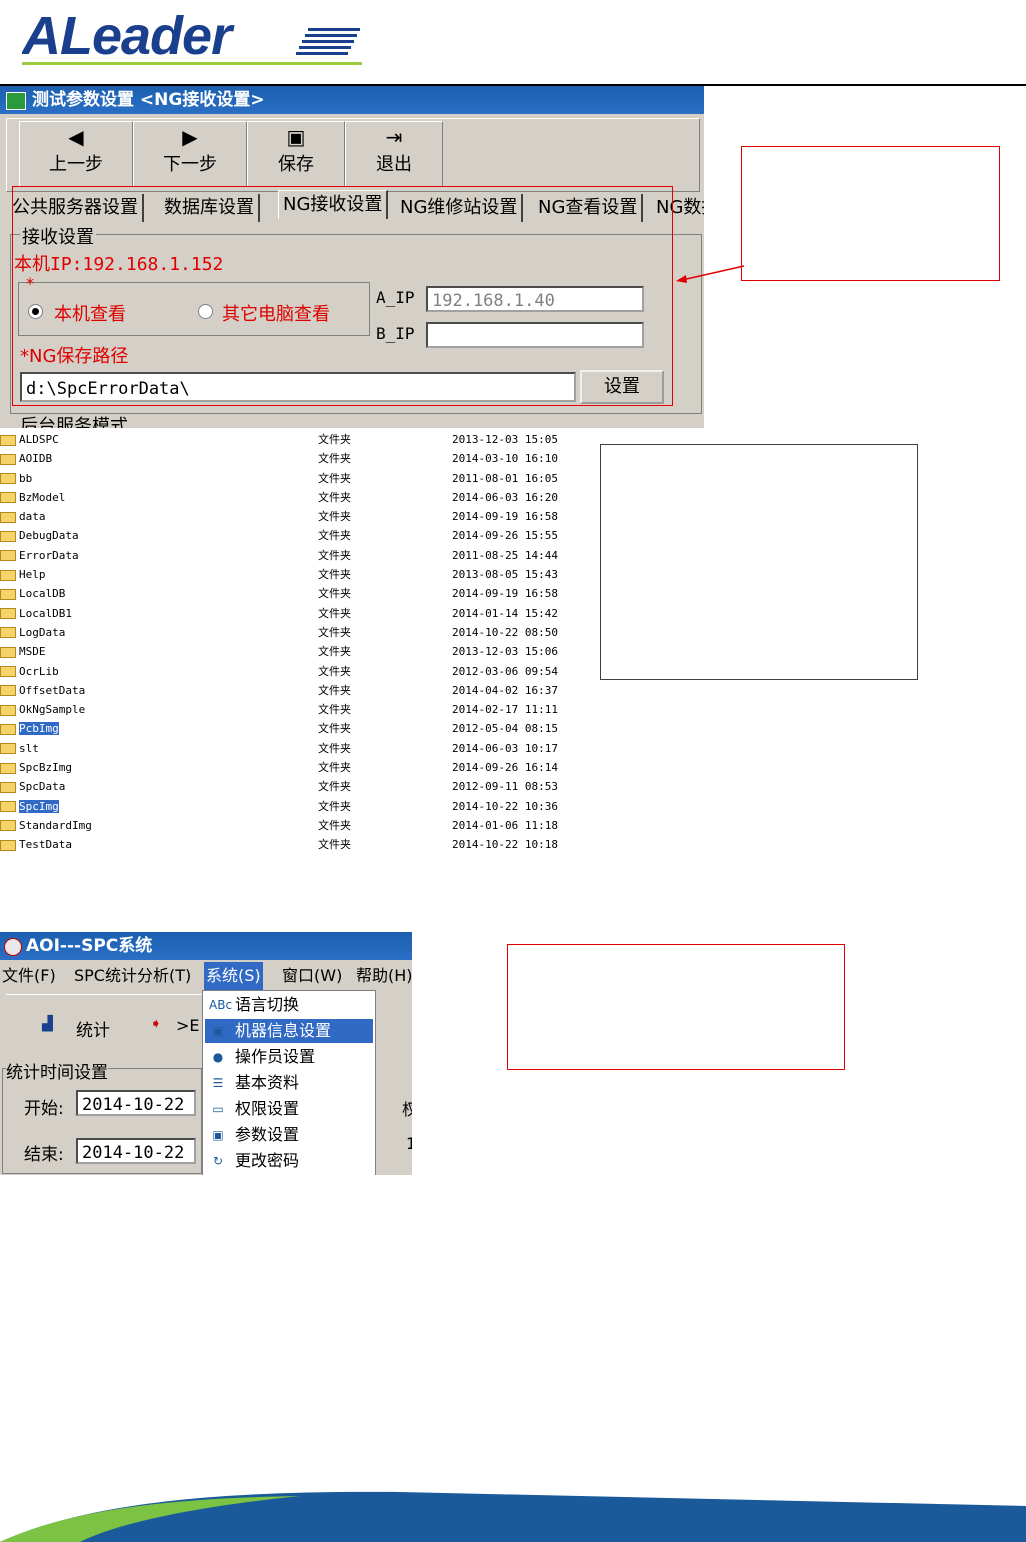  I want to click on file-row: ErrorData 文件夹 2011-08-25 14:44, so click(285, 555).